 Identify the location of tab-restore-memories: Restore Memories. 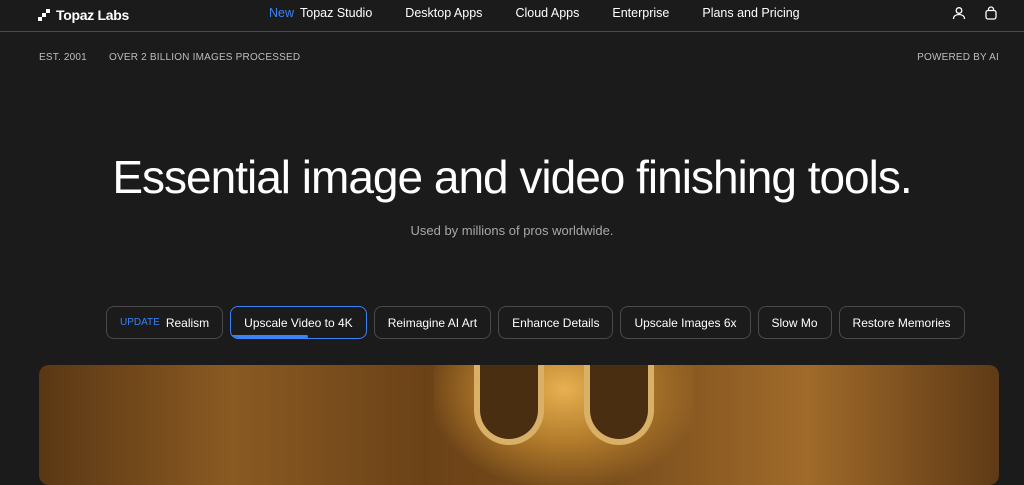
(901, 322).